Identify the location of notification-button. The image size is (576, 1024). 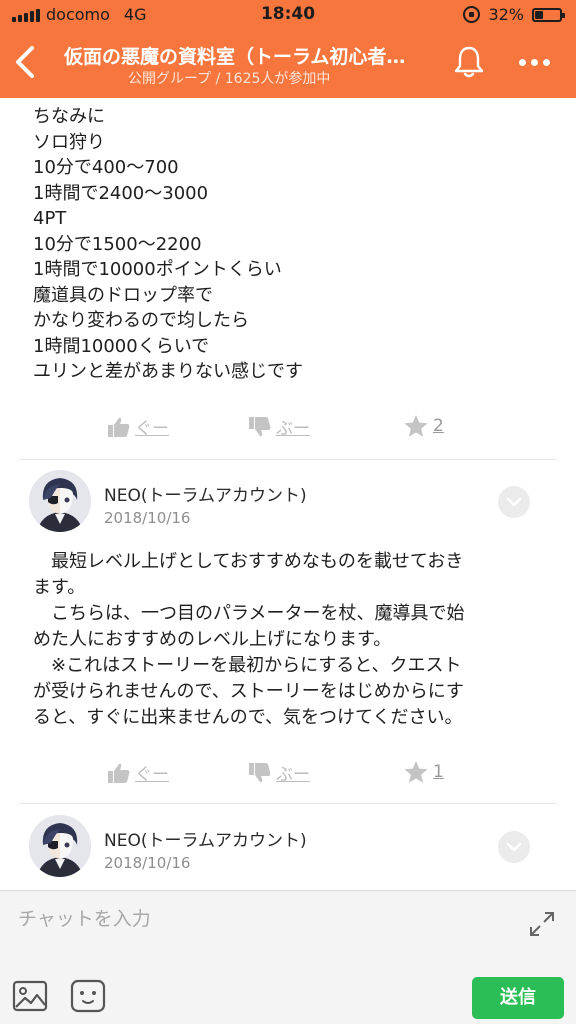
(469, 62).